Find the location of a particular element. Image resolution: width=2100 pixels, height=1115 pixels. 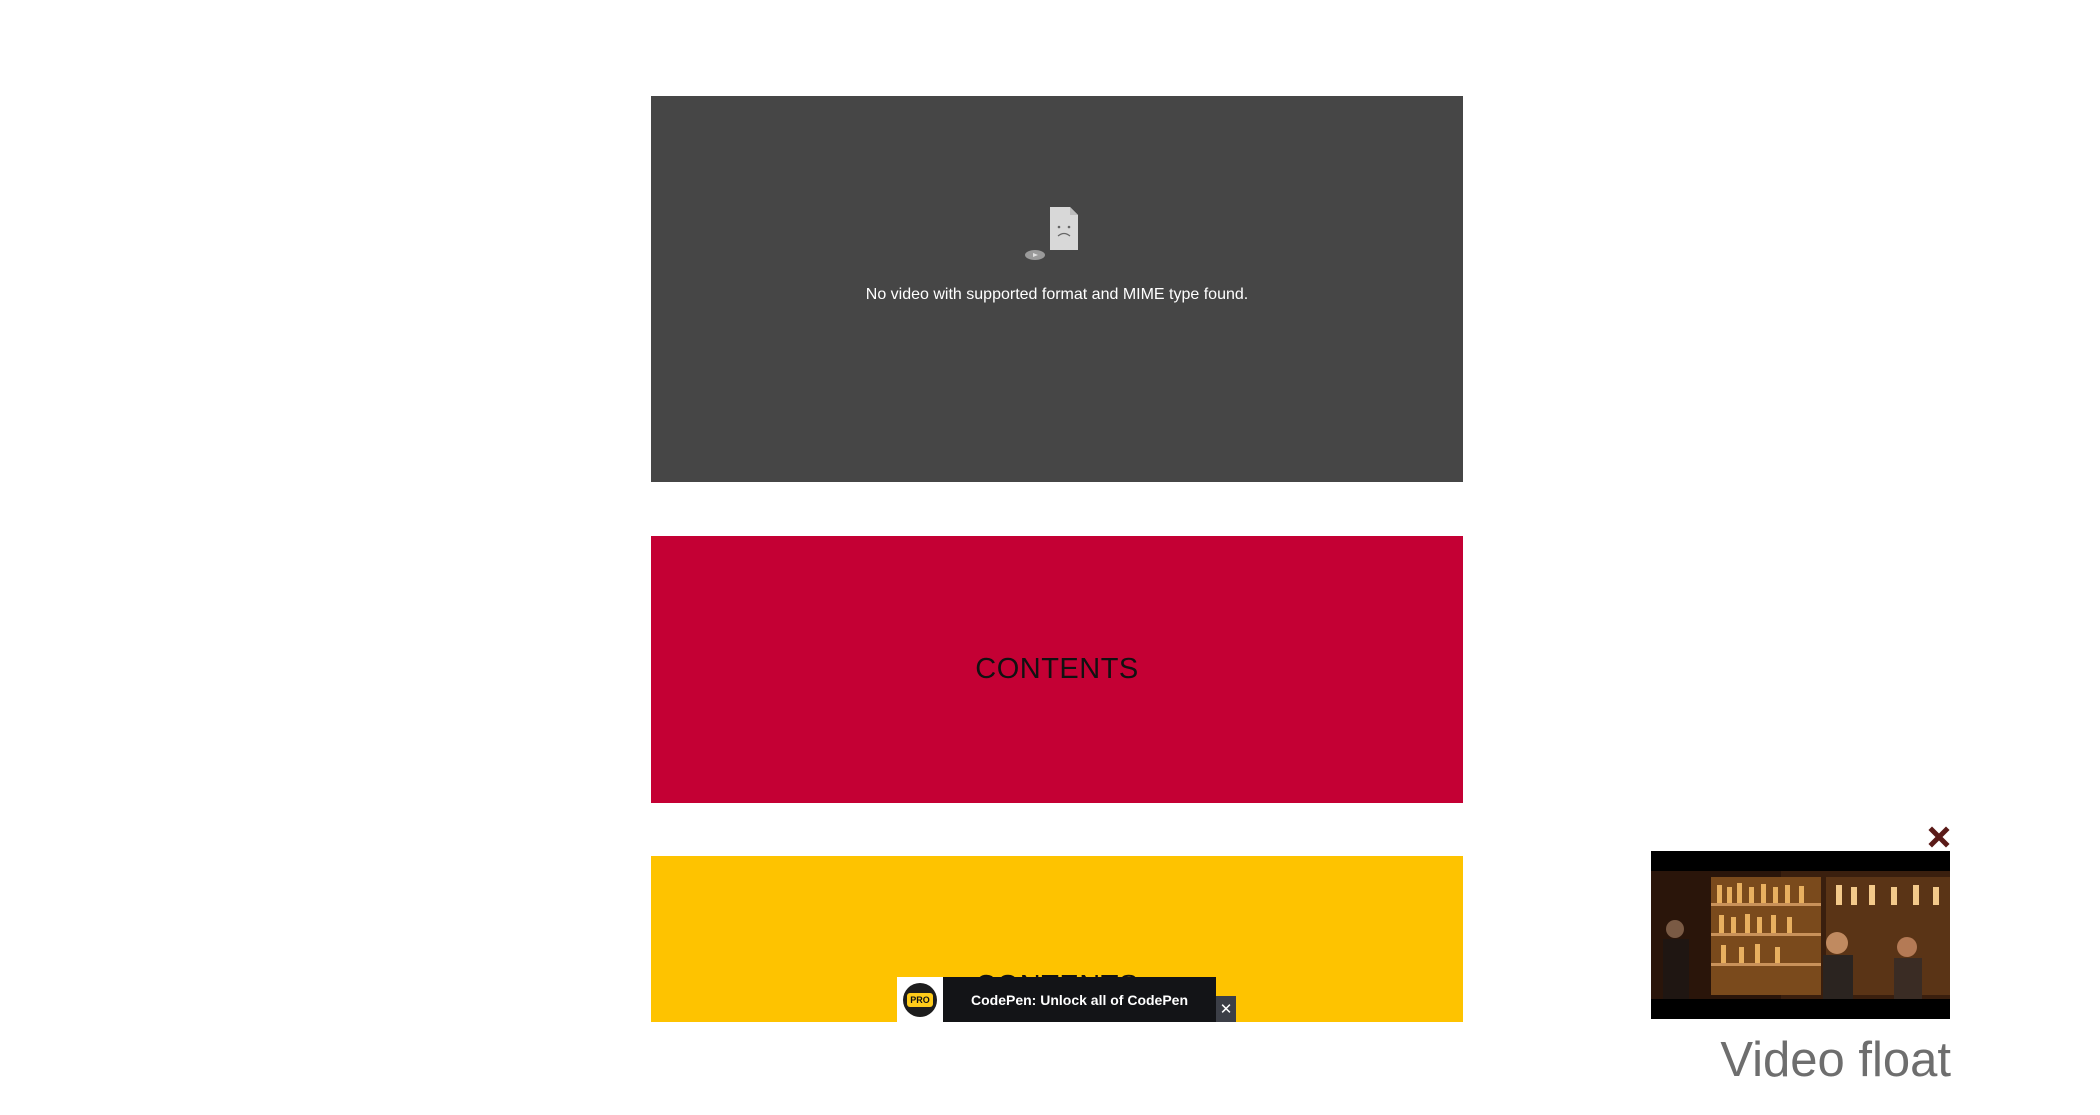

floating-video-player is located at coordinates (1800, 935).